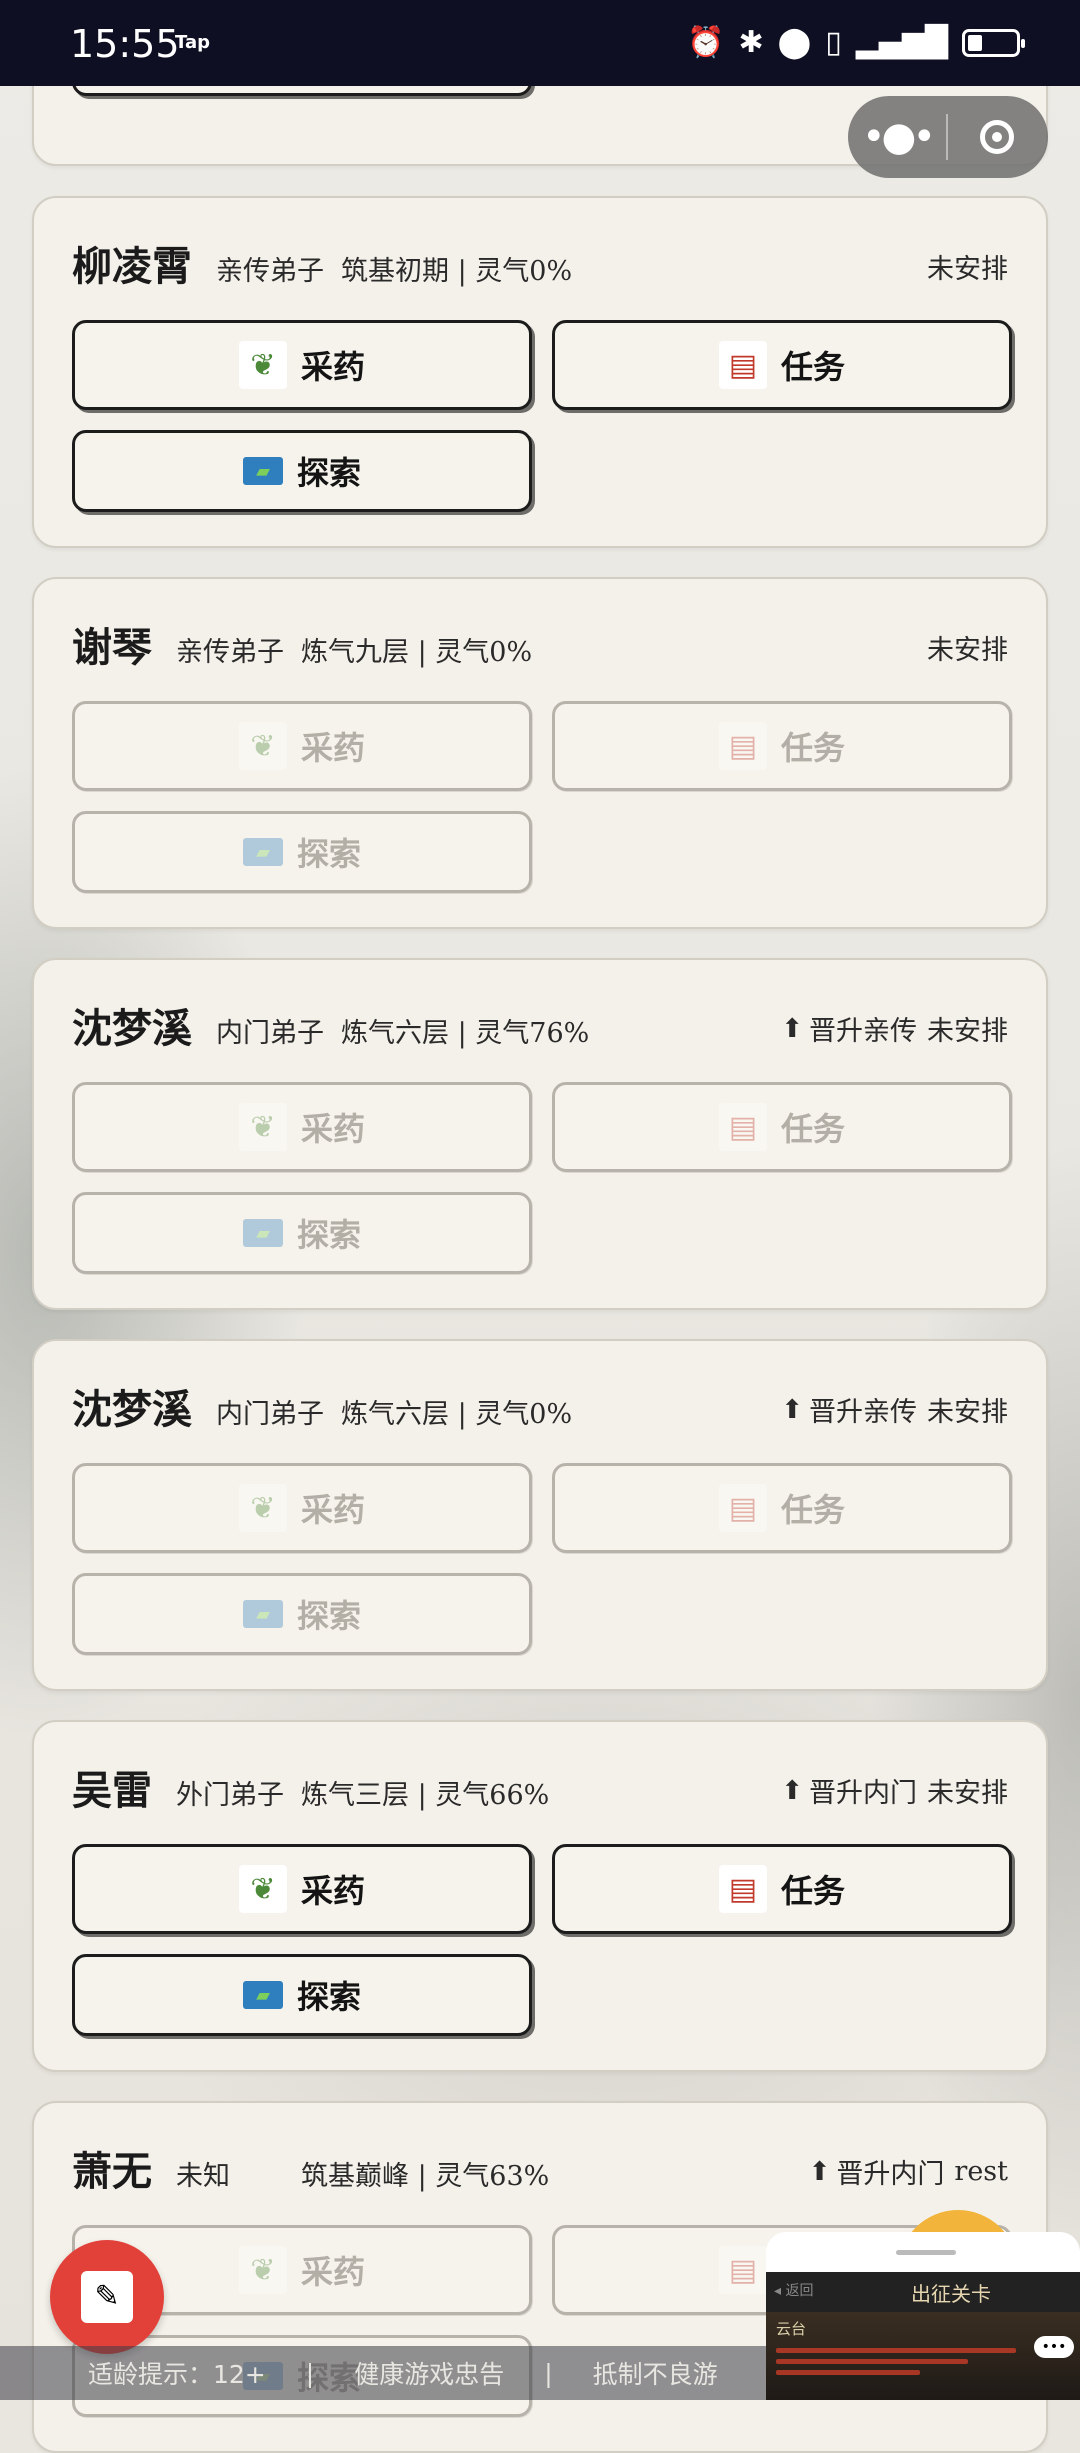  I want to click on card-right-status: ⬆ 晋升内门 未安排, so click(894, 1790).